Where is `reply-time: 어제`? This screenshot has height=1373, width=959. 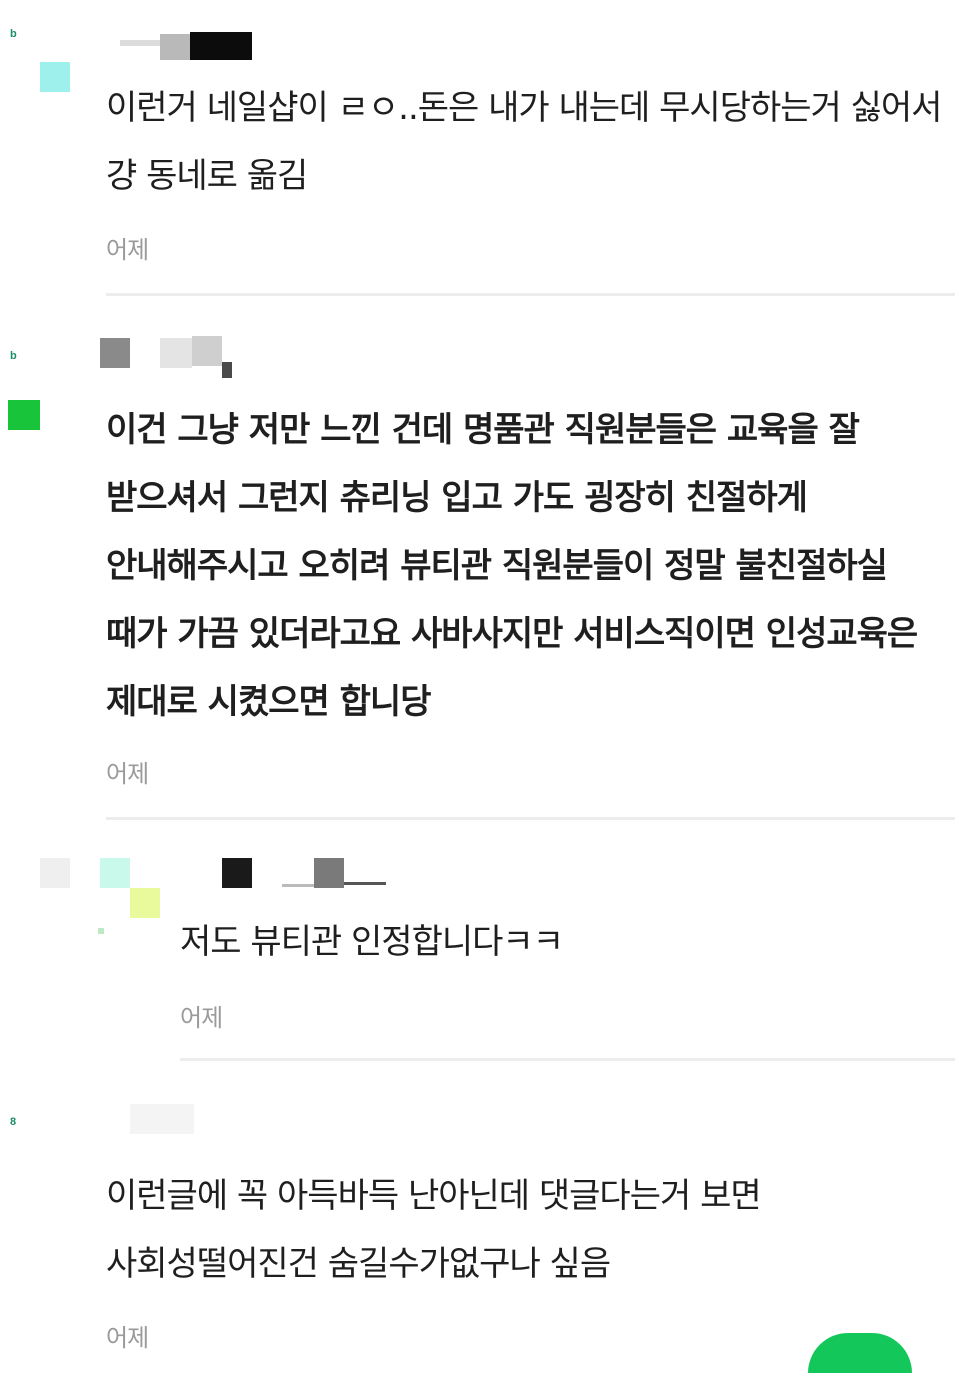
reply-time: 어제 is located at coordinates (201, 1018).